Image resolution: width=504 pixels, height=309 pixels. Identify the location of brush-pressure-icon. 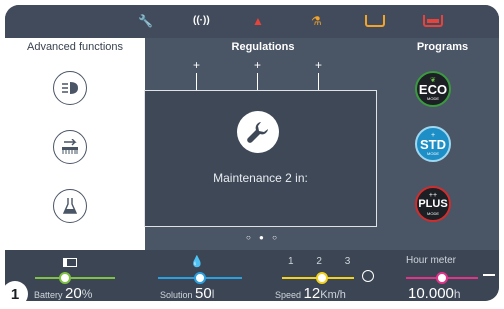
(70, 146).